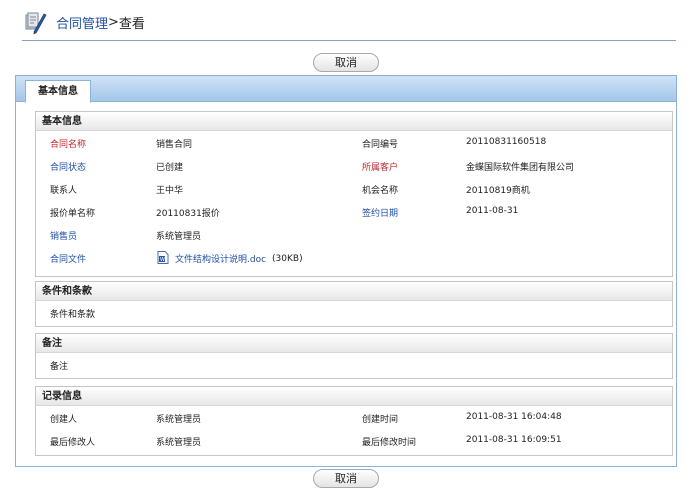 The height and width of the screenshot is (495, 692). Describe the element at coordinates (498, 191) in the screenshot. I see `value-opportunity: 20110819商机` at that location.